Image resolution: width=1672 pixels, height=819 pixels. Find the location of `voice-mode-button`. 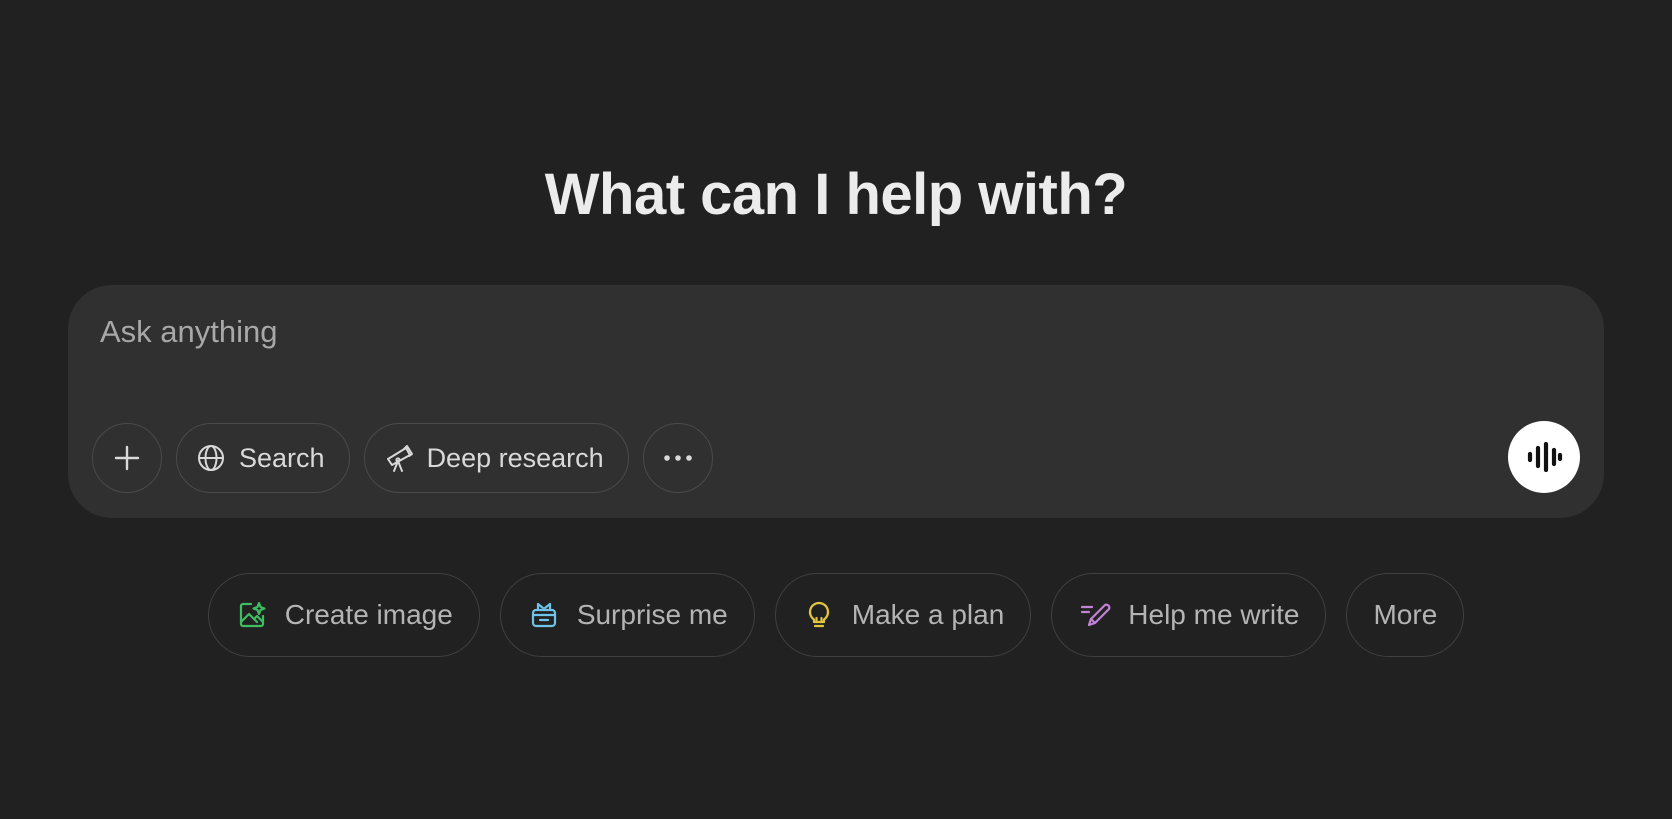

voice-mode-button is located at coordinates (1544, 457).